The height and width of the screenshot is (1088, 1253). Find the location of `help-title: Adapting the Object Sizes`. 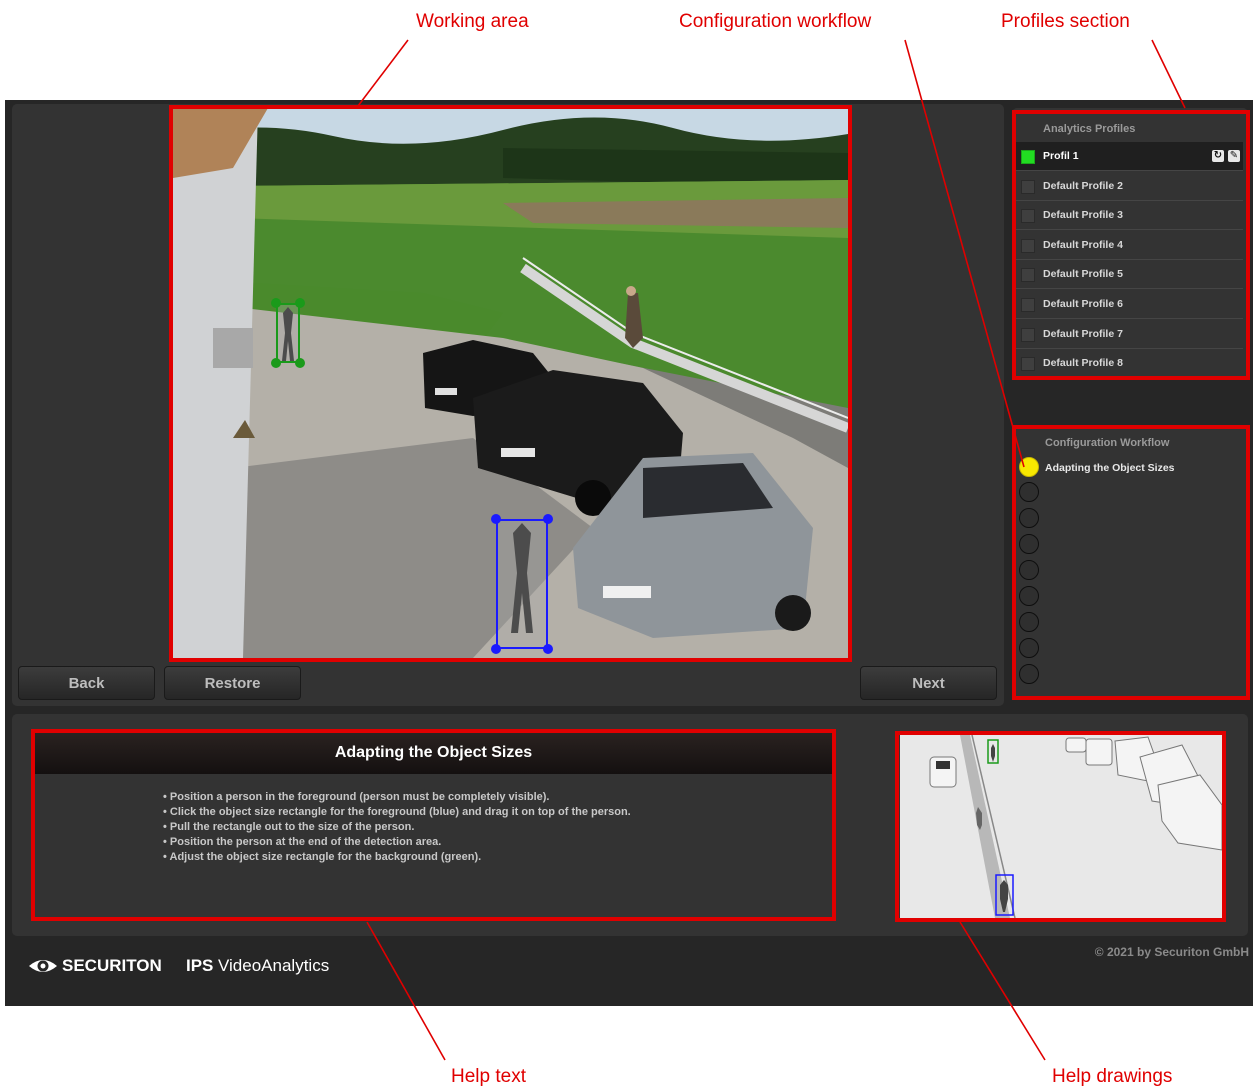

help-title: Adapting the Object Sizes is located at coordinates (433, 752).